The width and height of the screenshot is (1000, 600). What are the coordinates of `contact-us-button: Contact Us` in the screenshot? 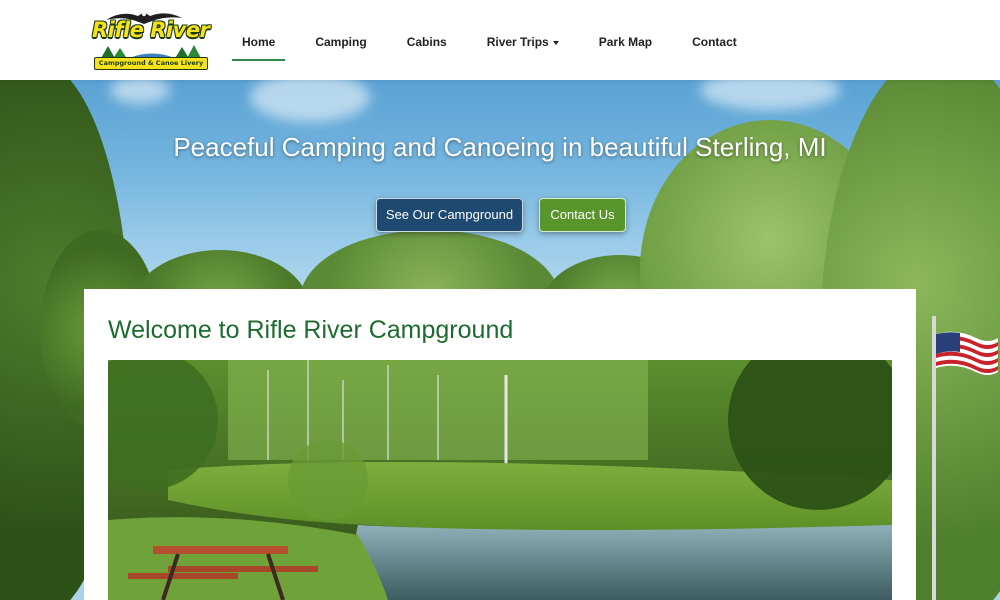 It's located at (582, 215).